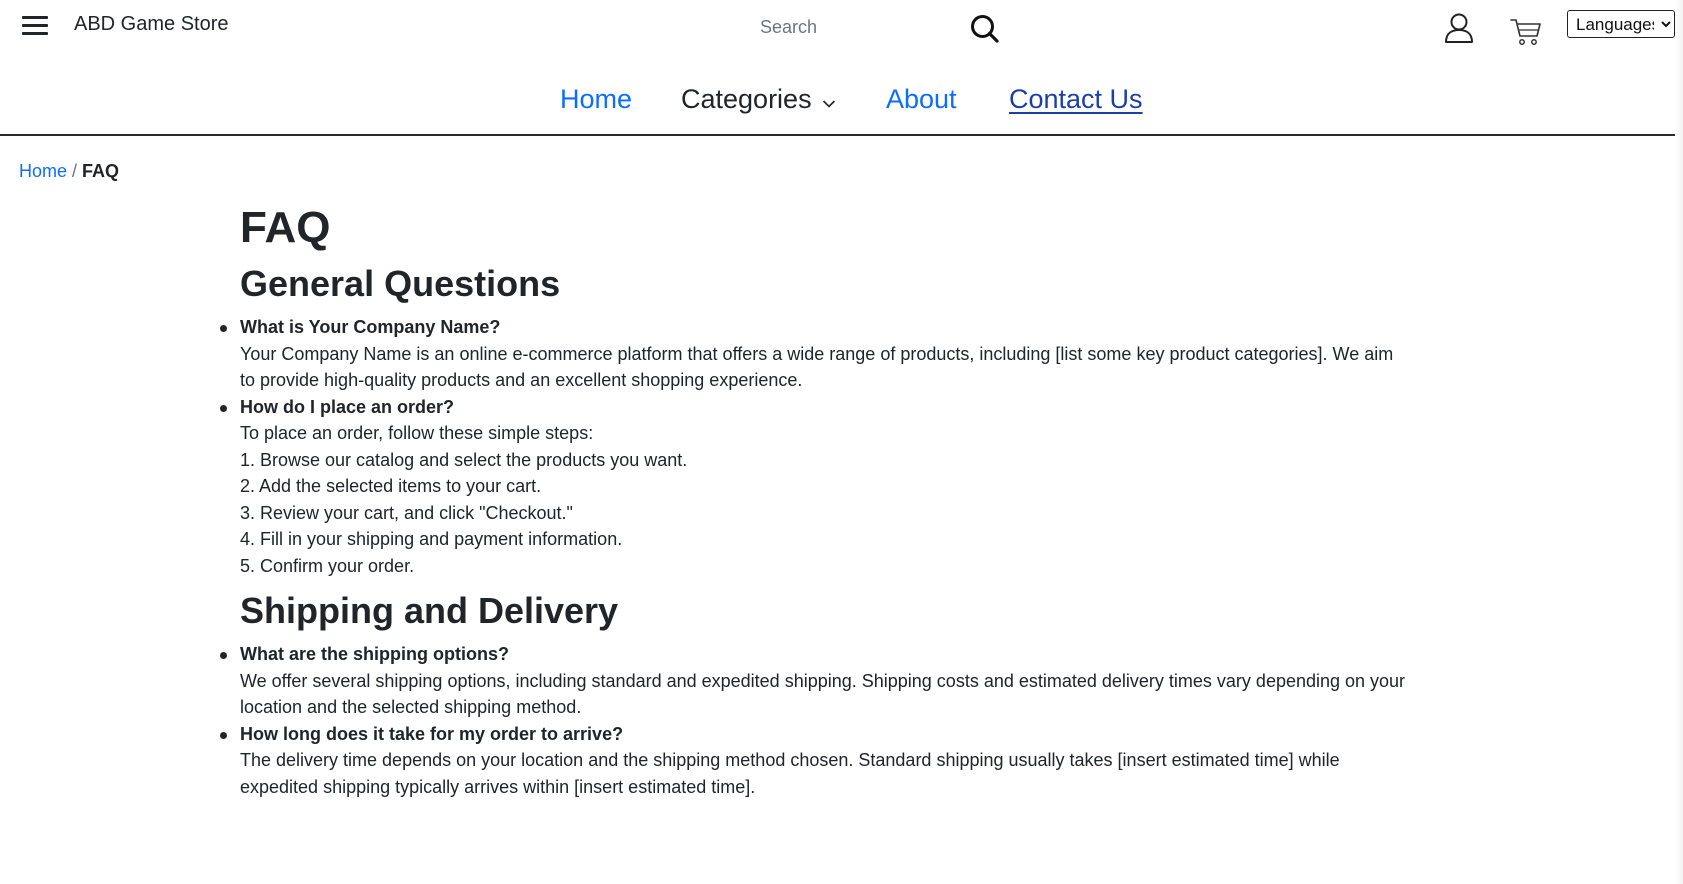 The height and width of the screenshot is (884, 1683). Describe the element at coordinates (327, 565) in the screenshot. I see `faq-answer-step: 5. Confirm your order.` at that location.